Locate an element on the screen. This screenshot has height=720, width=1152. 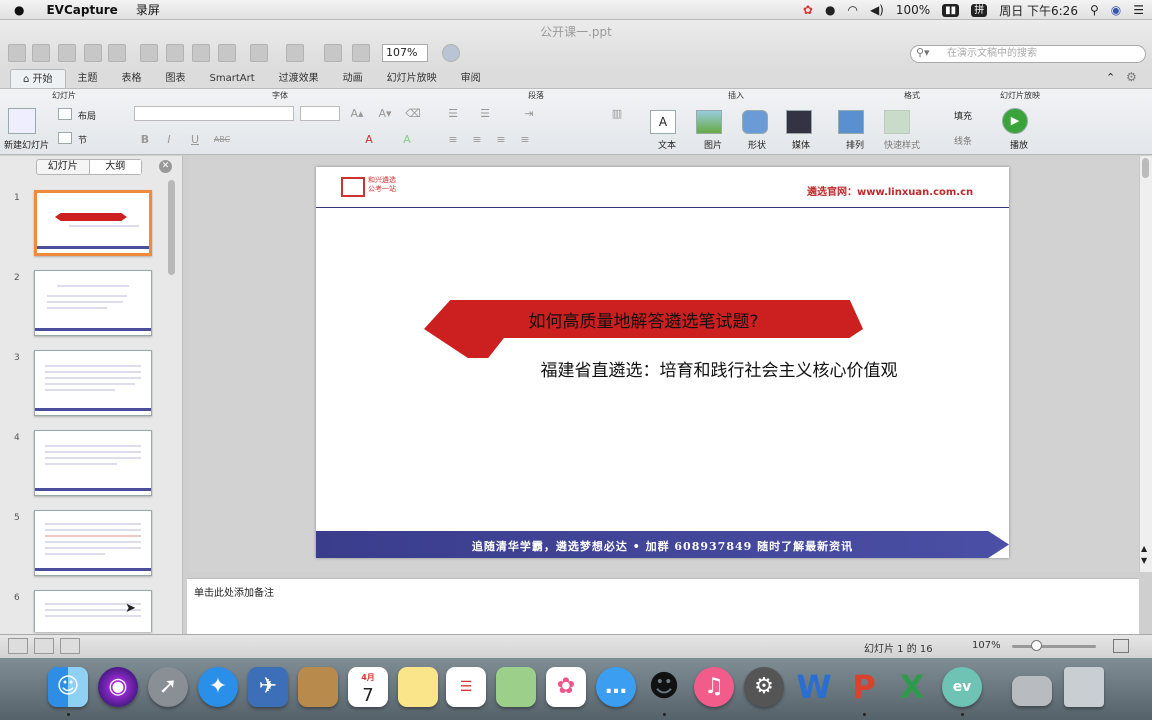
quick-styles-button: 快速样式 is located at coordinates (902, 144).